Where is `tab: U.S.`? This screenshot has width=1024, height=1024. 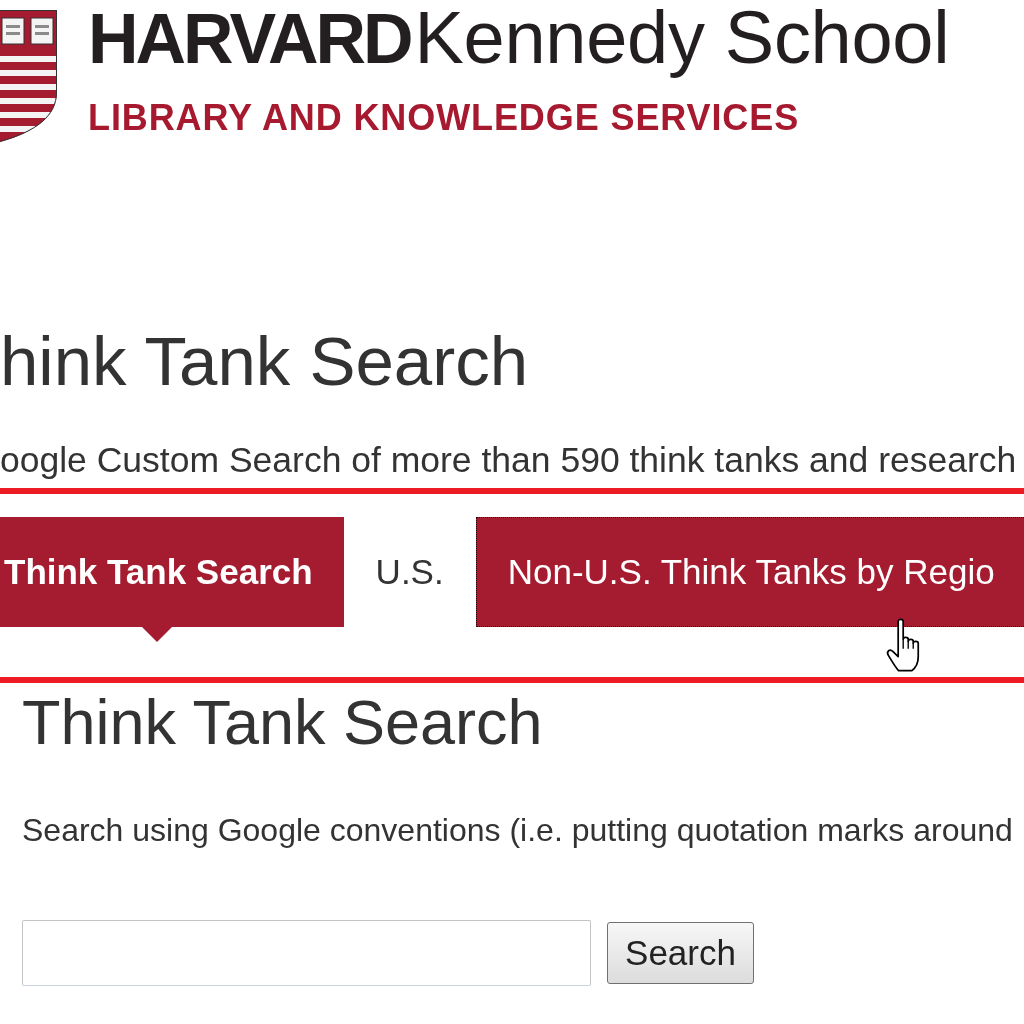
tab: U.S. is located at coordinates (409, 572).